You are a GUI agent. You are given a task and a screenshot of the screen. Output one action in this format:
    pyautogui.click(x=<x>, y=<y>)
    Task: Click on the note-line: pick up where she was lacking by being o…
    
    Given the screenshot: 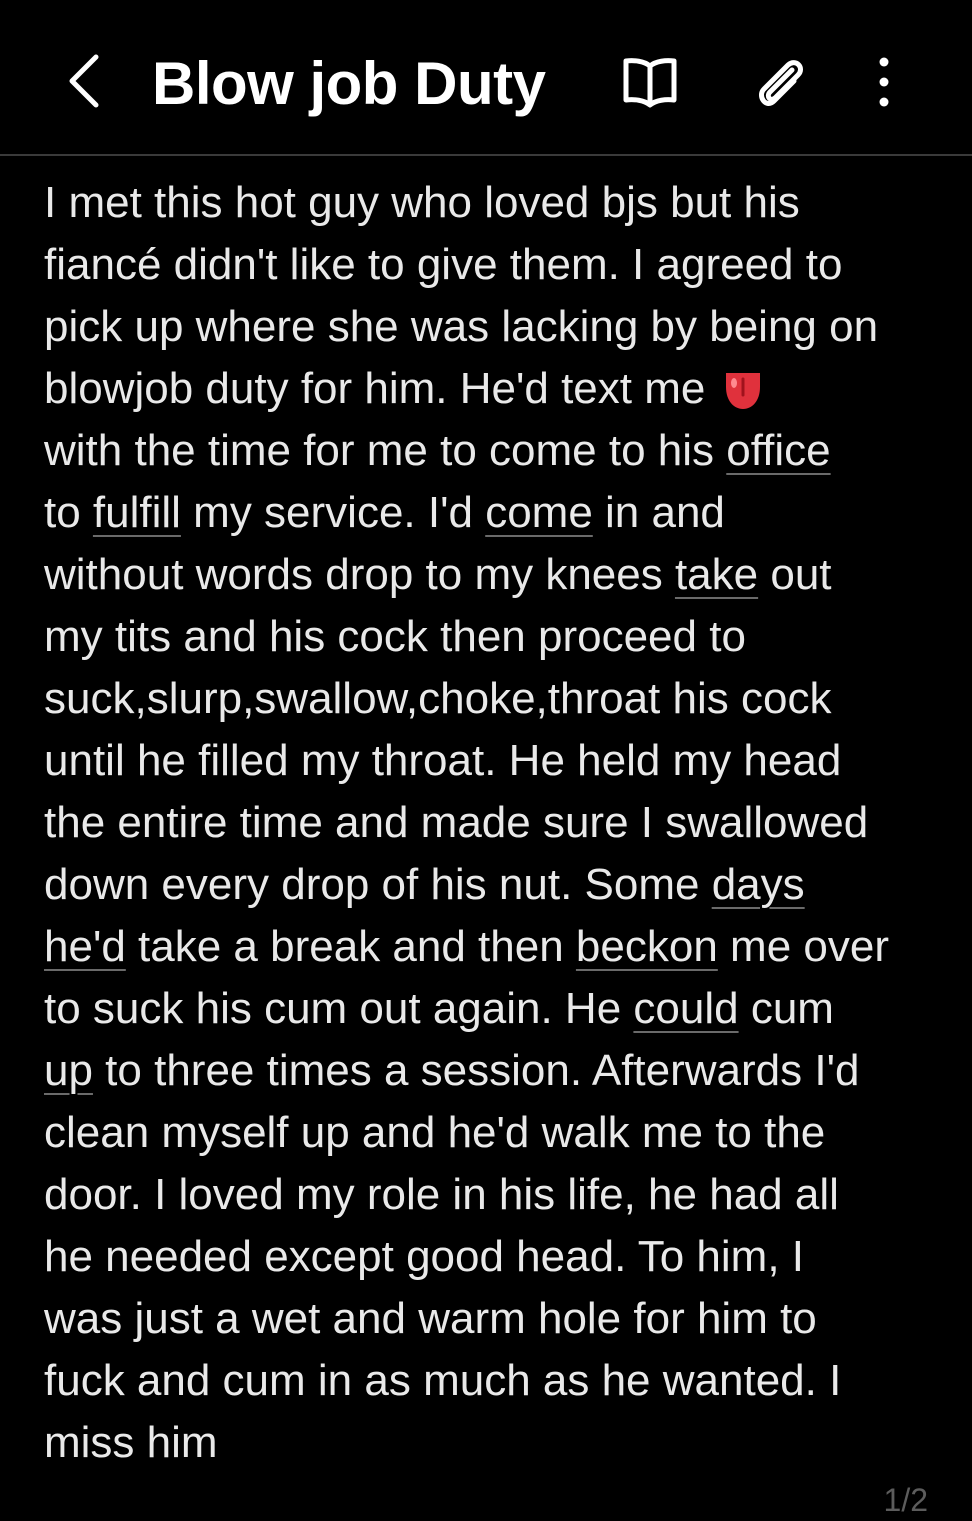 What is the action you would take?
    pyautogui.click(x=494, y=327)
    